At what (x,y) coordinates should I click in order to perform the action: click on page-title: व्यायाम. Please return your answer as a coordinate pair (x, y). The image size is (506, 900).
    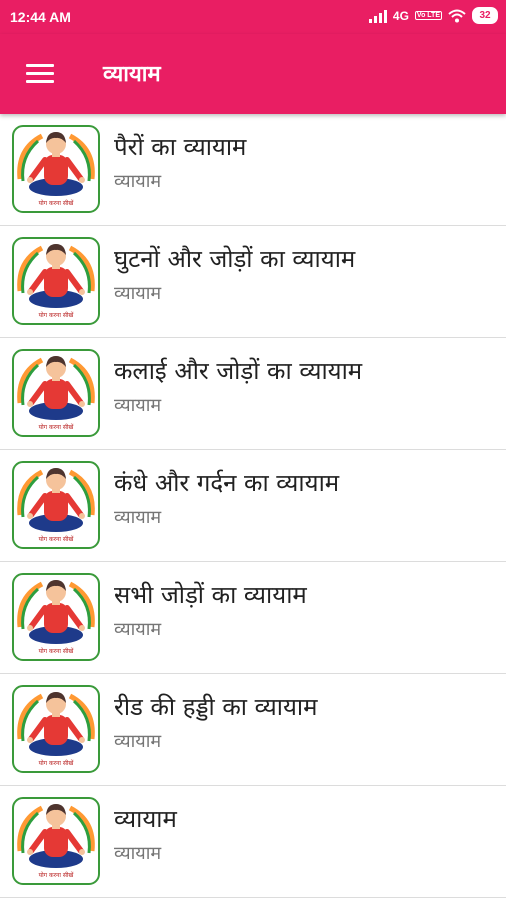
    Looking at the image, I should click on (132, 74).